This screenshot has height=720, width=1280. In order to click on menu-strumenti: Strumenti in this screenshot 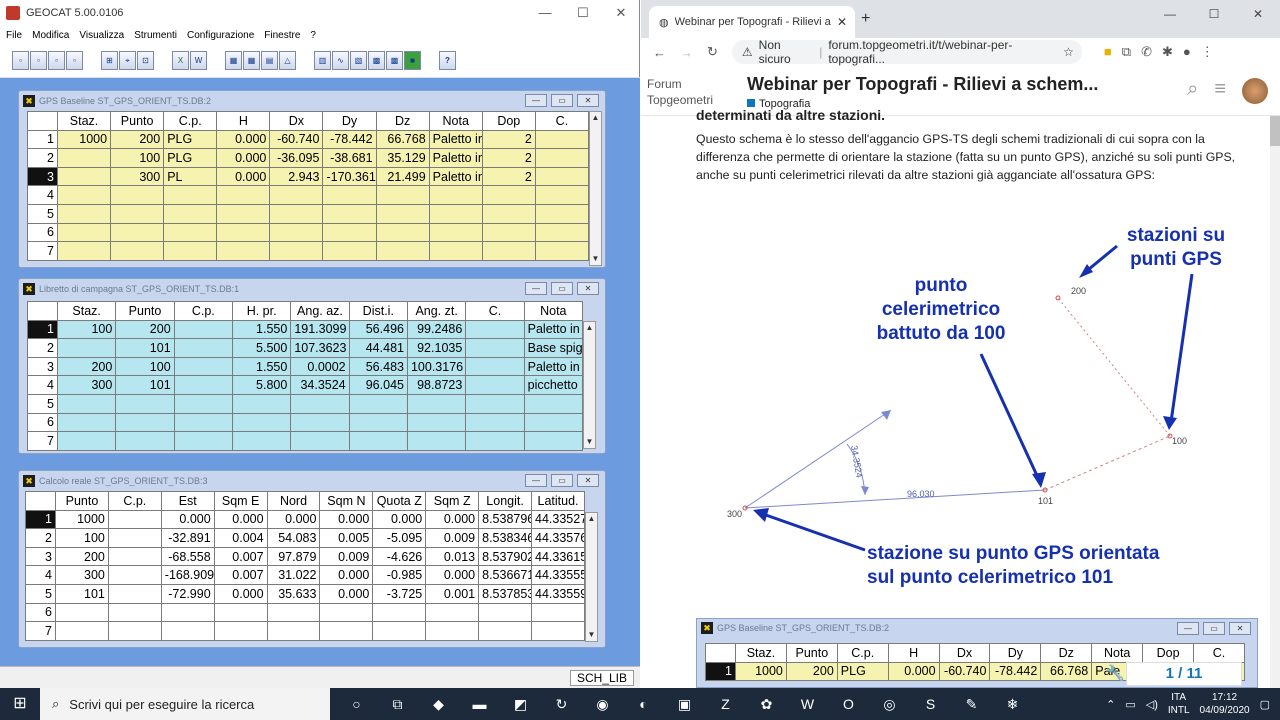, I will do `click(155, 35)`.